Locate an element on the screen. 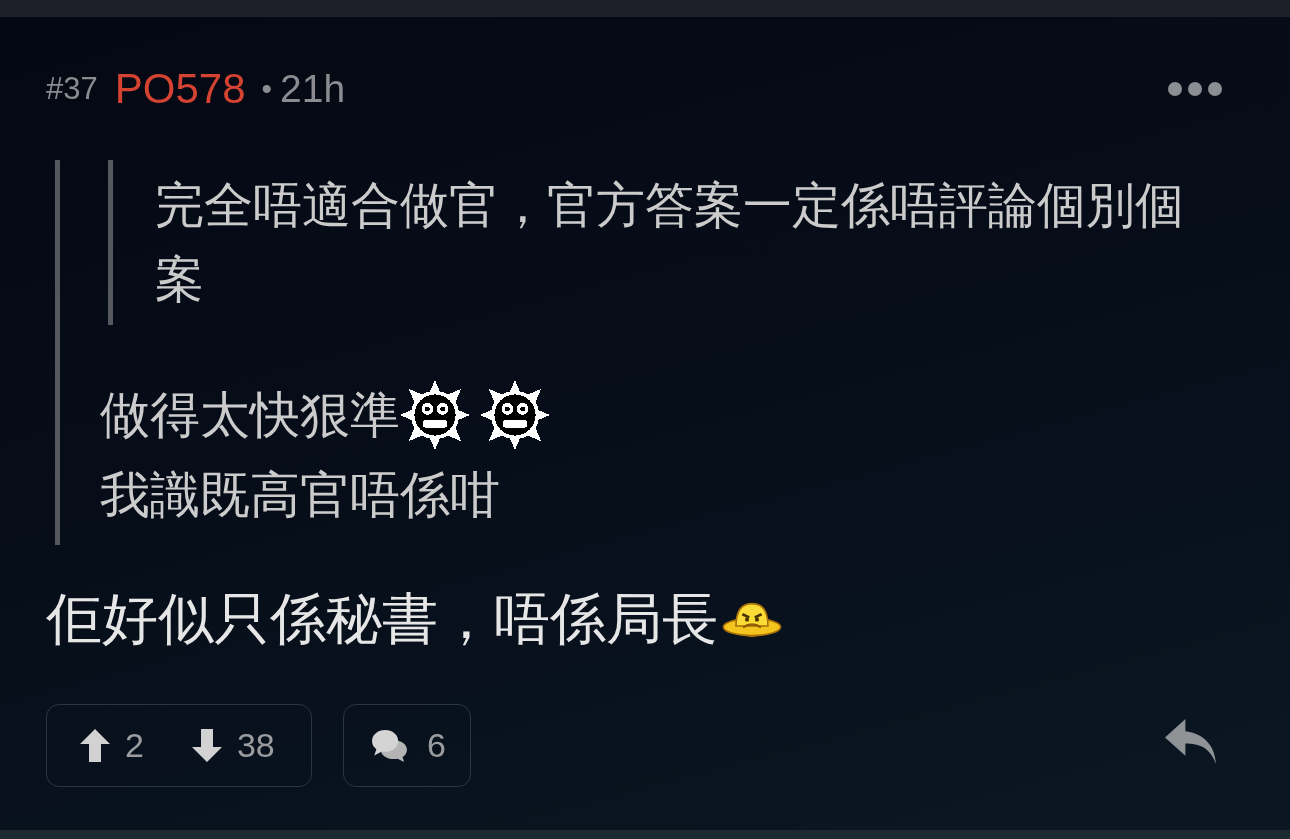  more-icon is located at coordinates (1195, 89).